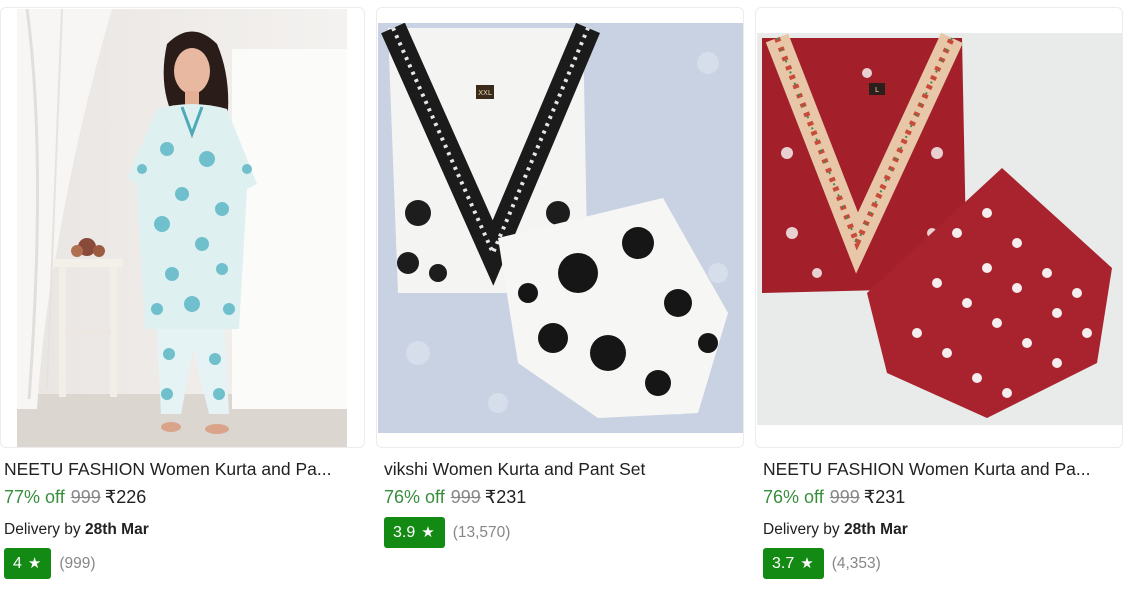 This screenshot has height=589, width=1132. I want to click on product-title: vikshi Women Kurta and Pant Set, so click(563, 469).